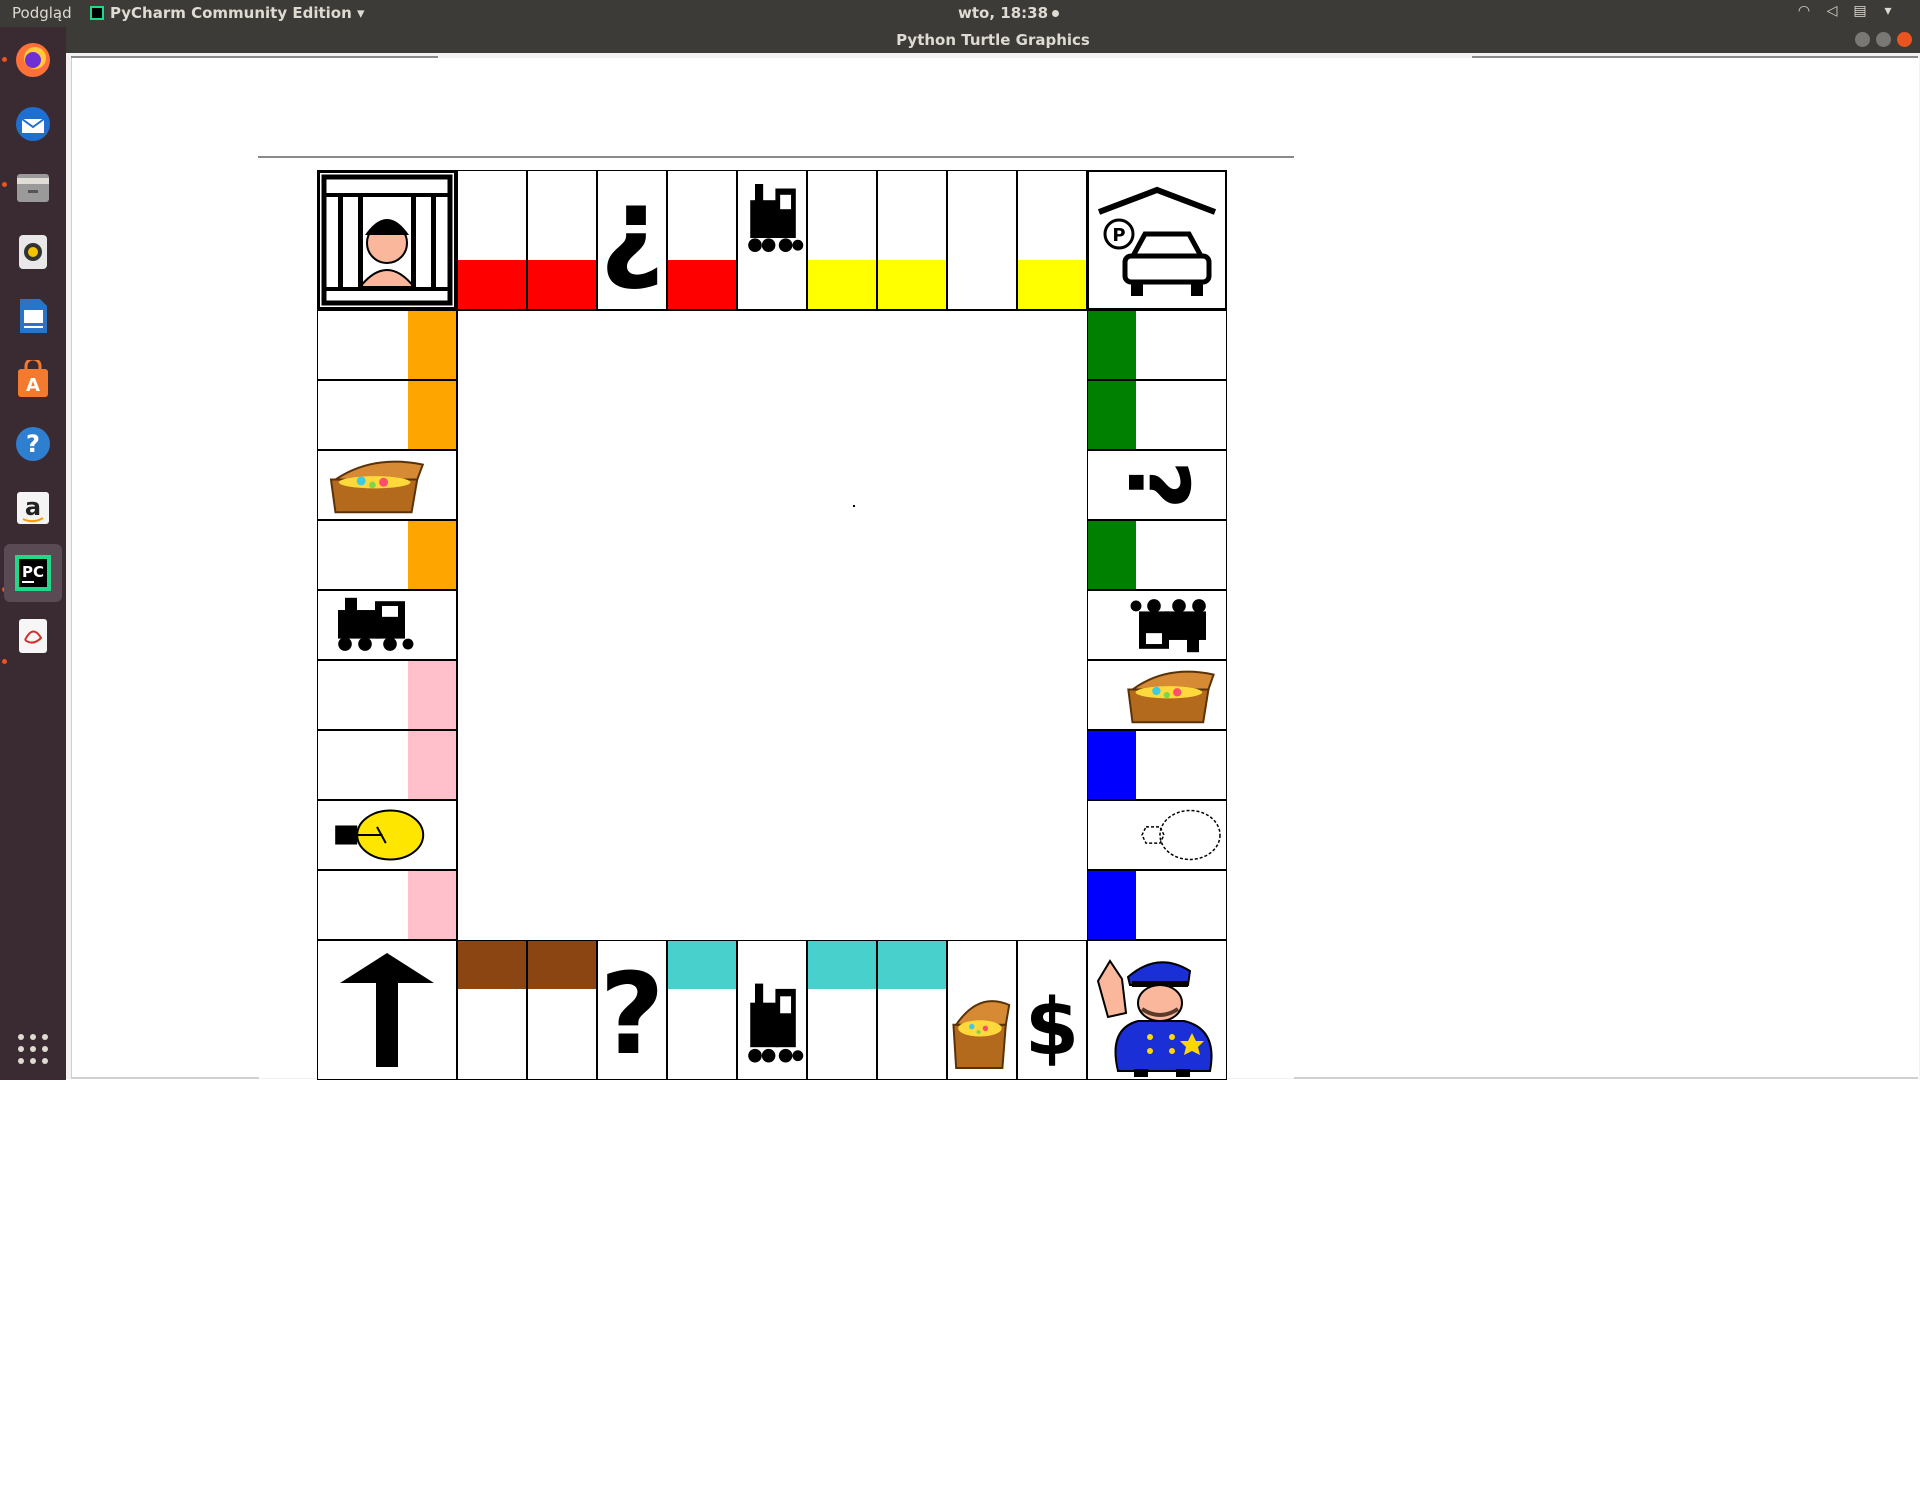 Image resolution: width=1920 pixels, height=1511 pixels. What do you see at coordinates (632, 232) in the screenshot?
I see `chance-question-mark: ¿` at bounding box center [632, 232].